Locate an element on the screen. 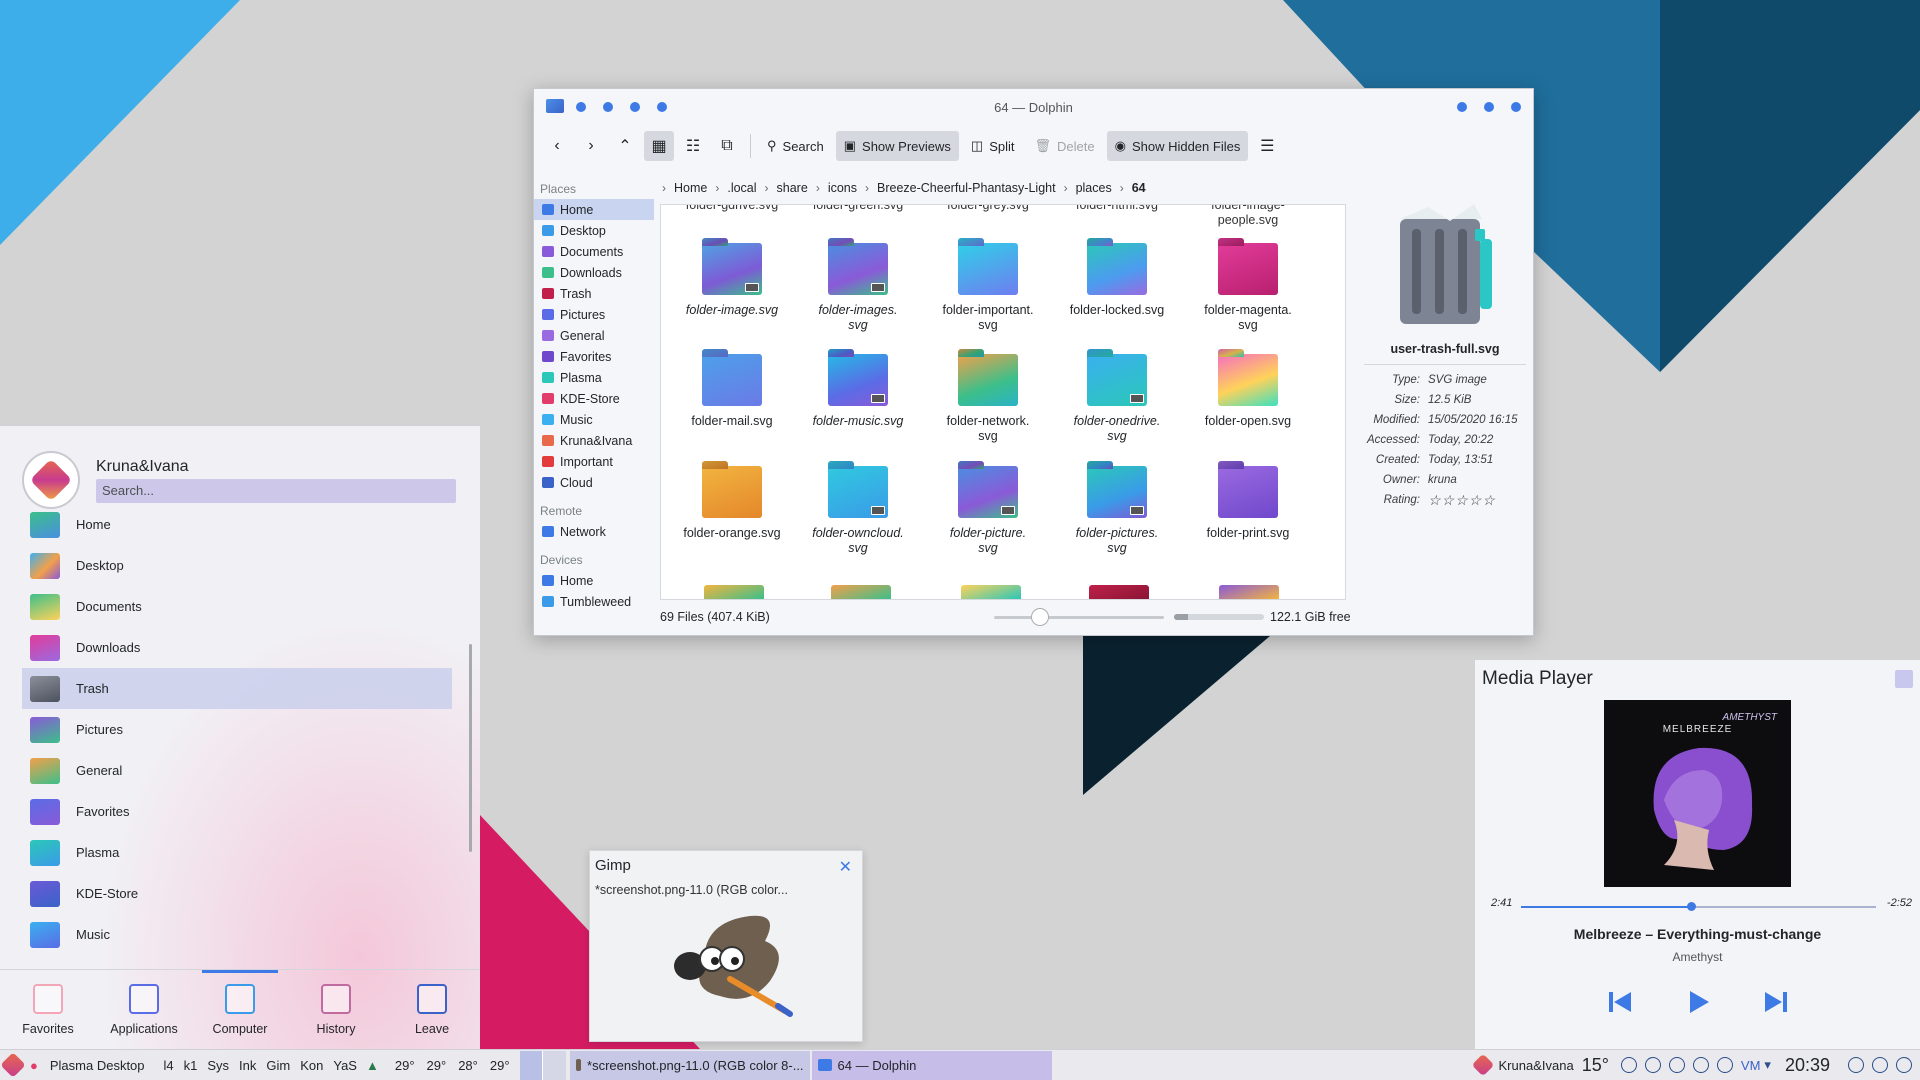 This screenshot has width=1920, height=1080. tab-leave: Leave is located at coordinates (432, 1009).